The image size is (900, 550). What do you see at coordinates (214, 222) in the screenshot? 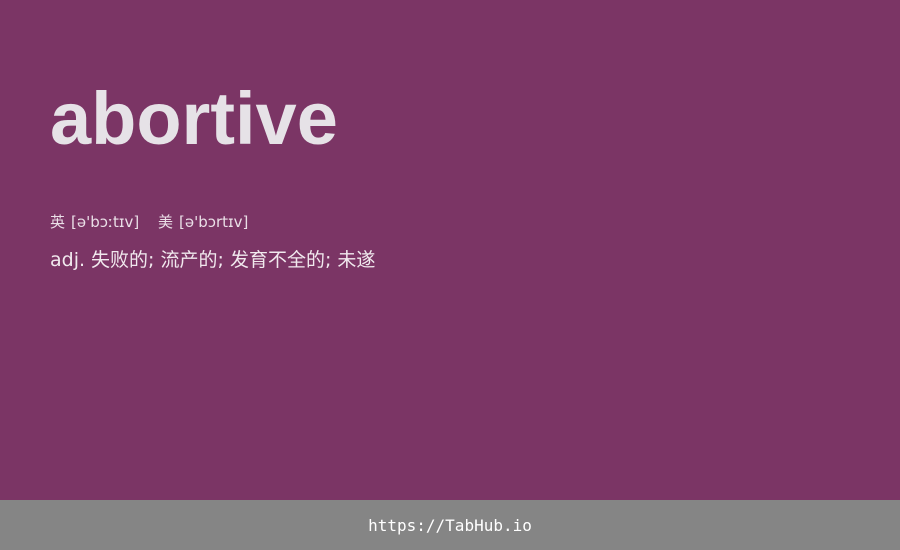
I see `phonetic-us-ipa: [ə'bɔrtɪv]` at bounding box center [214, 222].